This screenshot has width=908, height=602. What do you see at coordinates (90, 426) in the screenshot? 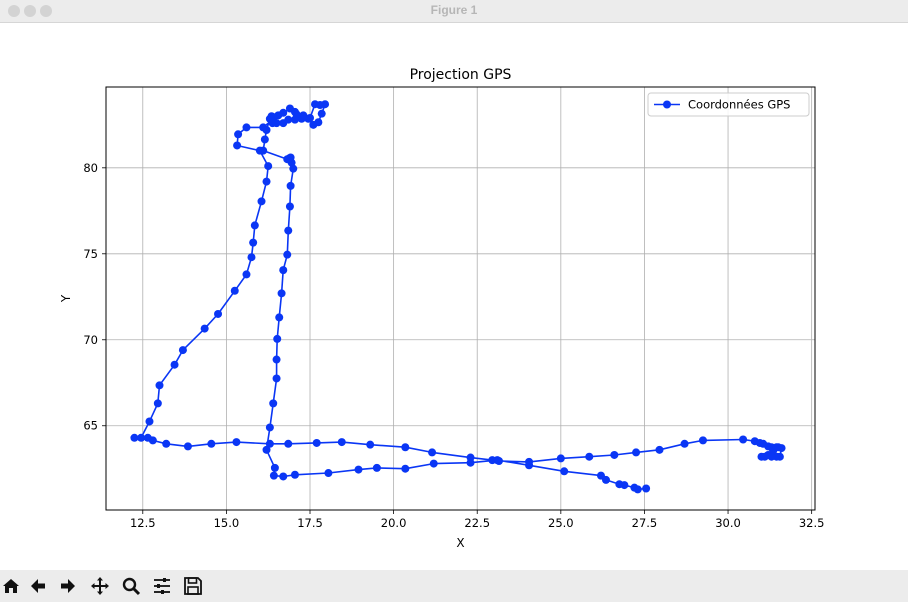
I see `y-tick-label: 65` at bounding box center [90, 426].